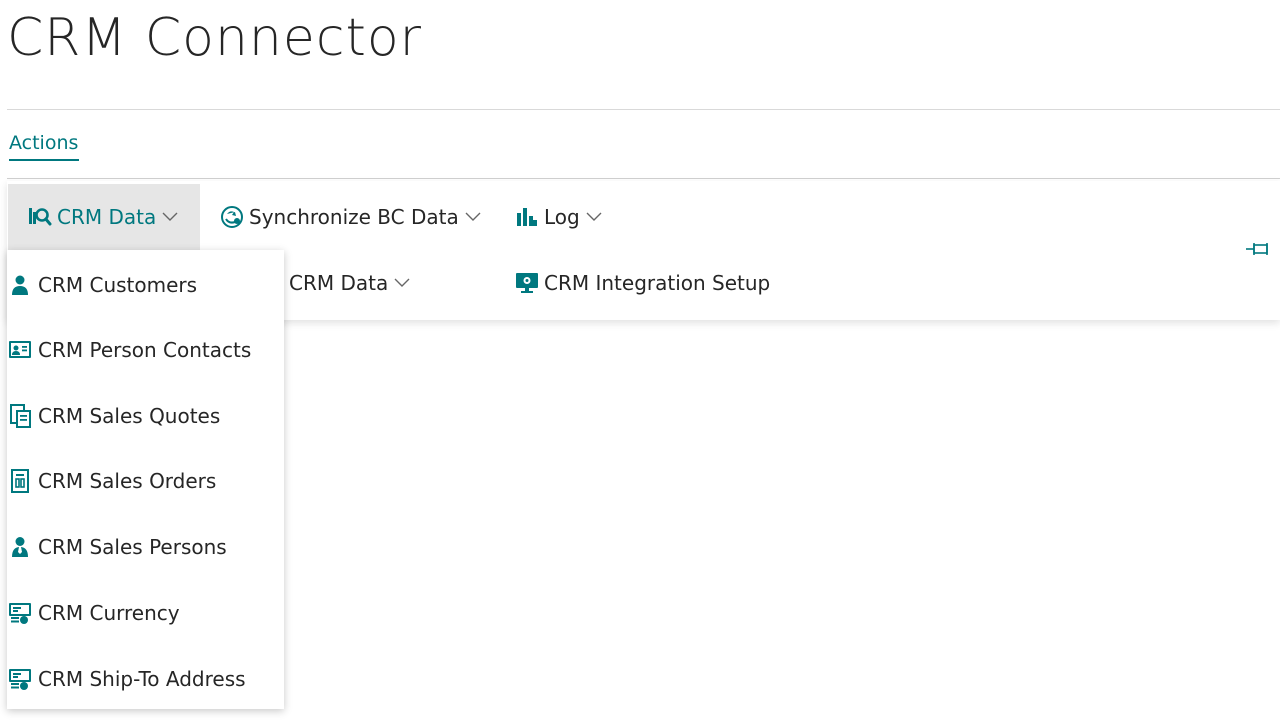  I want to click on log-button: Log, so click(558, 217).